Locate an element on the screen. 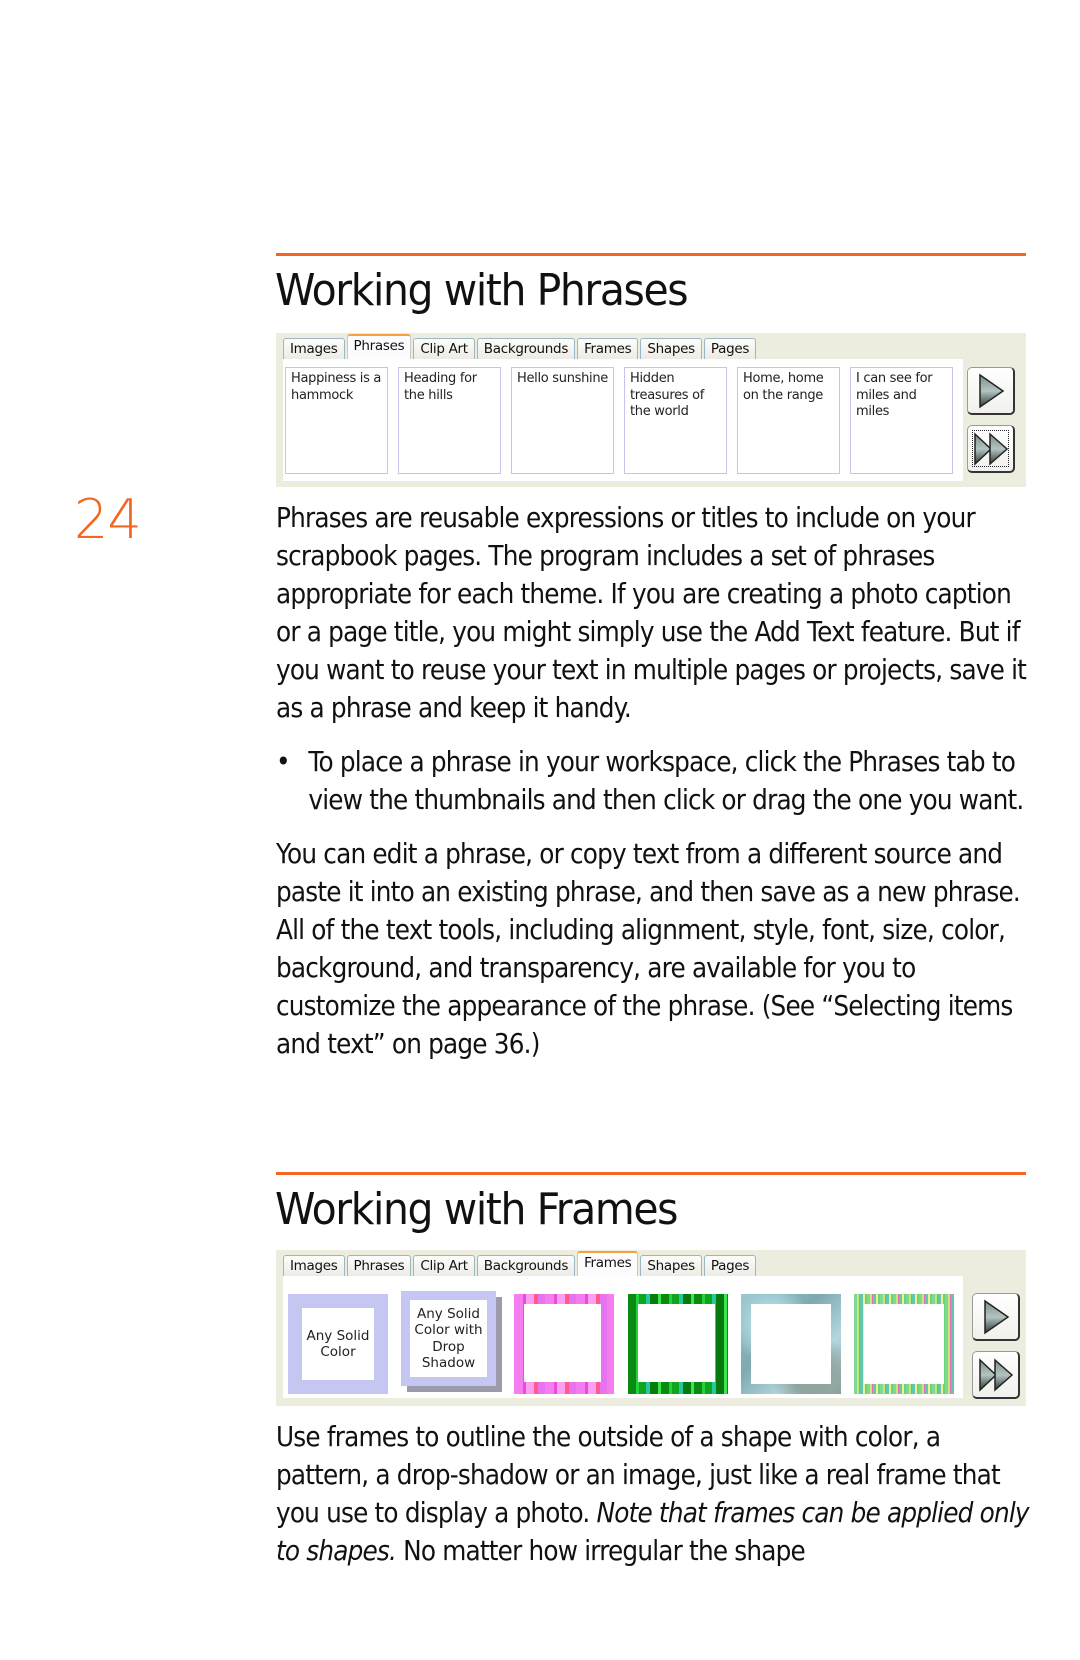  frame-thumbnail-drop-shadow: Any Solid Color with Drop Shadow is located at coordinates (448, 1338).